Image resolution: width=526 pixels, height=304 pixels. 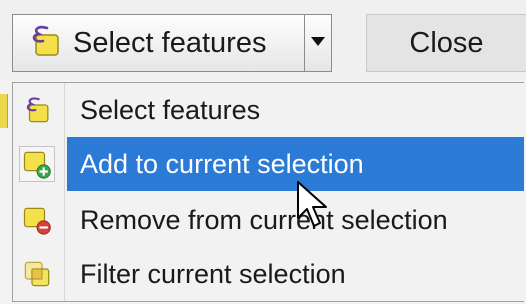 What do you see at coordinates (37, 274) in the screenshot?
I see `filter-selection-icon` at bounding box center [37, 274].